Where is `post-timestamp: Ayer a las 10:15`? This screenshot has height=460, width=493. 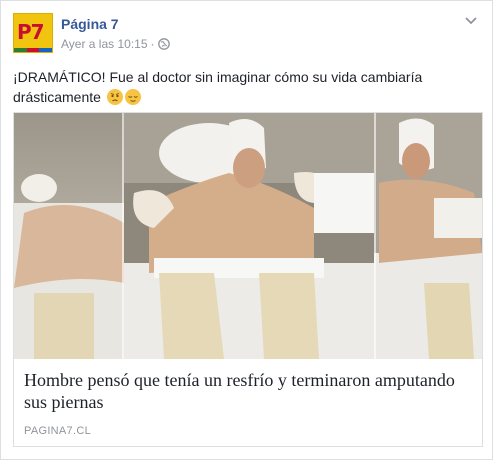
post-timestamp: Ayer a las 10:15 is located at coordinates (104, 44).